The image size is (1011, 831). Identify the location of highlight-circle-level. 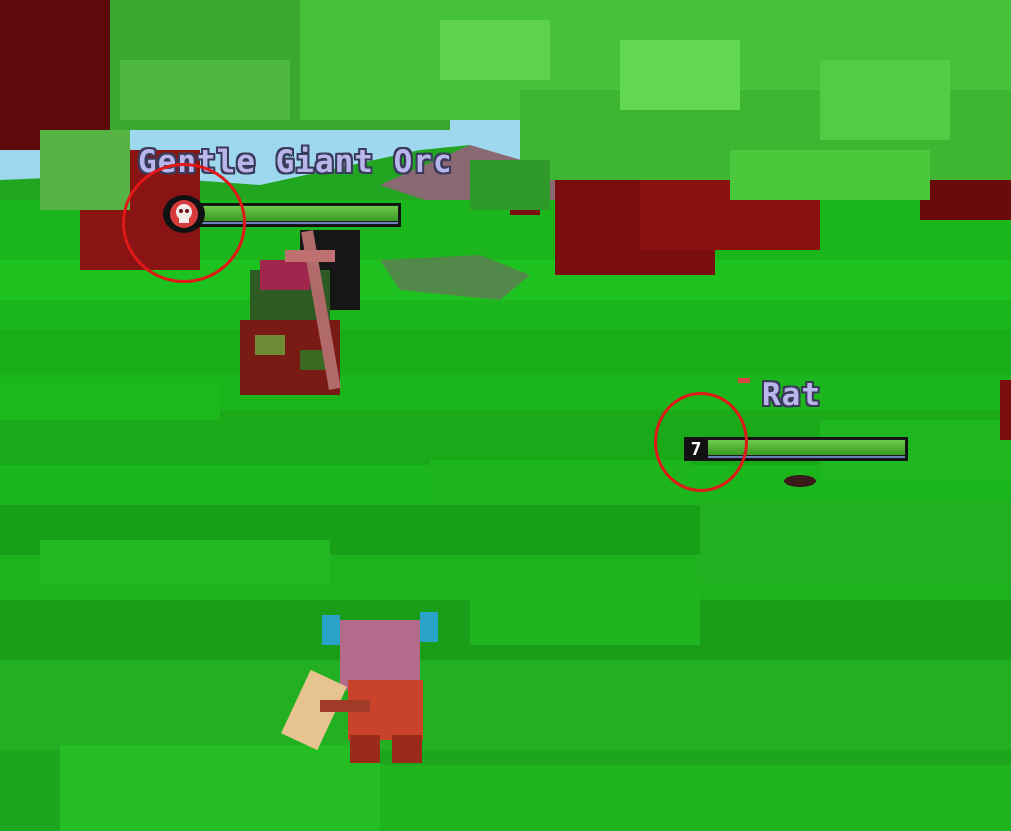
(701, 442).